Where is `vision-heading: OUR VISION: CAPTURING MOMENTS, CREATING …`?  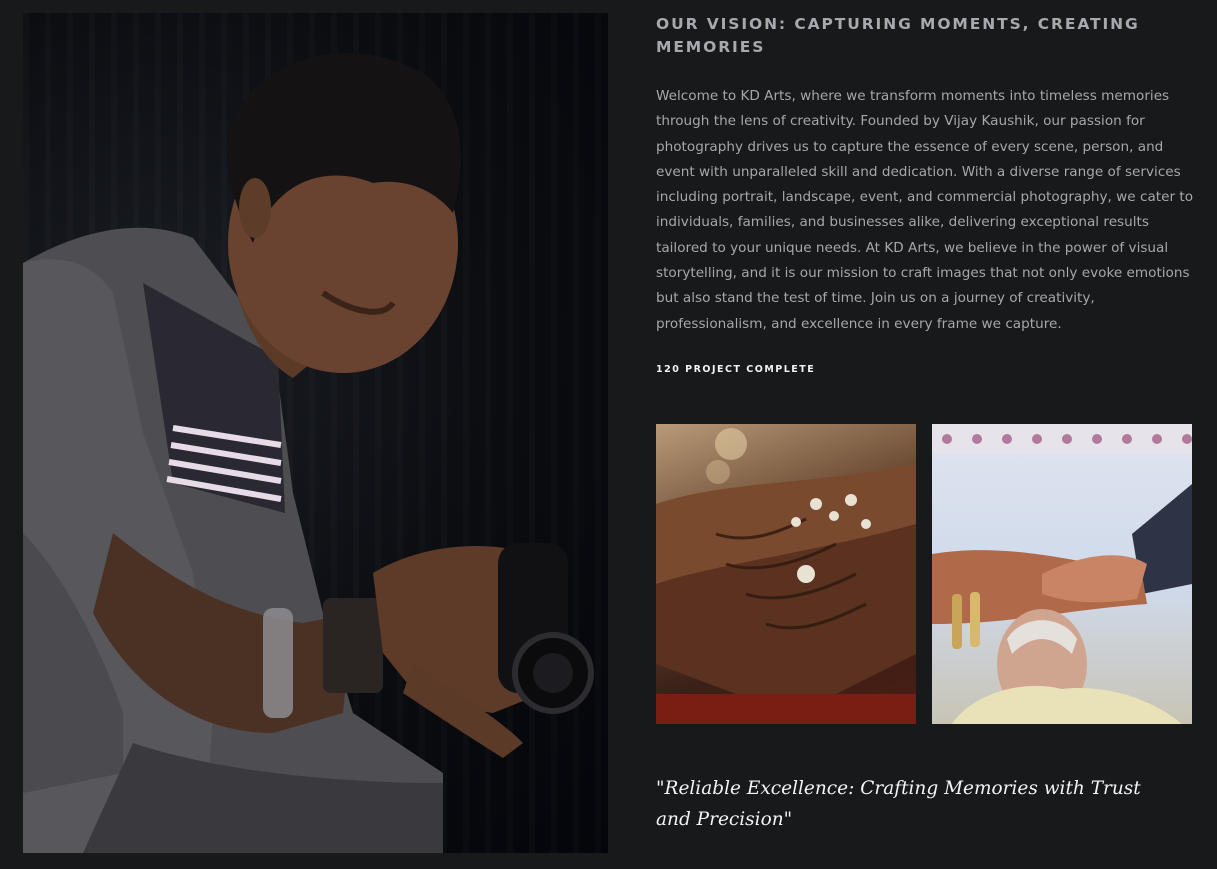 vision-heading: OUR VISION: CAPTURING MOMENTS, CREATING … is located at coordinates (898, 35).